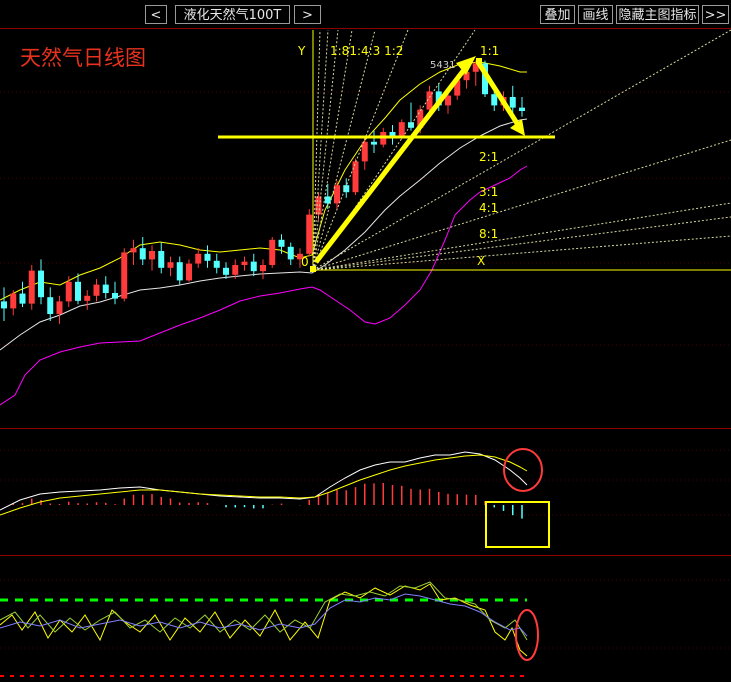 Image resolution: width=731 pixels, height=682 pixels. I want to click on gann-ratio-1-1: 1:1, so click(489, 51).